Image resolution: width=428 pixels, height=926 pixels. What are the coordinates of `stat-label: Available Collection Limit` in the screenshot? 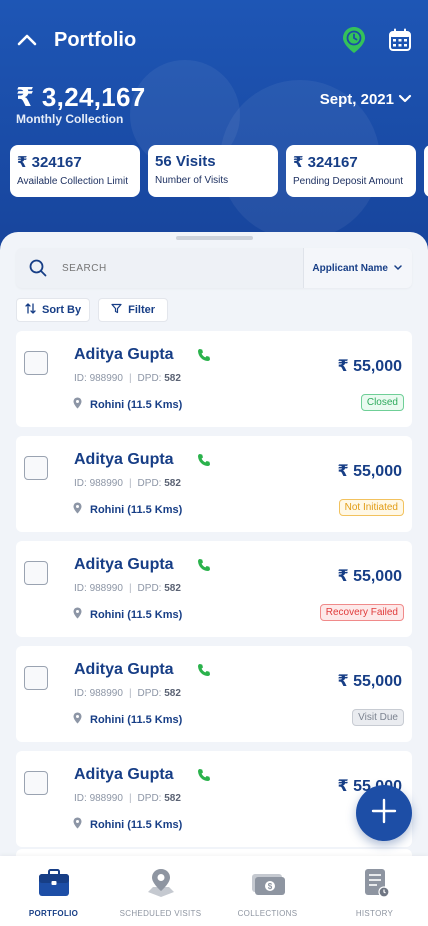 It's located at (72, 181).